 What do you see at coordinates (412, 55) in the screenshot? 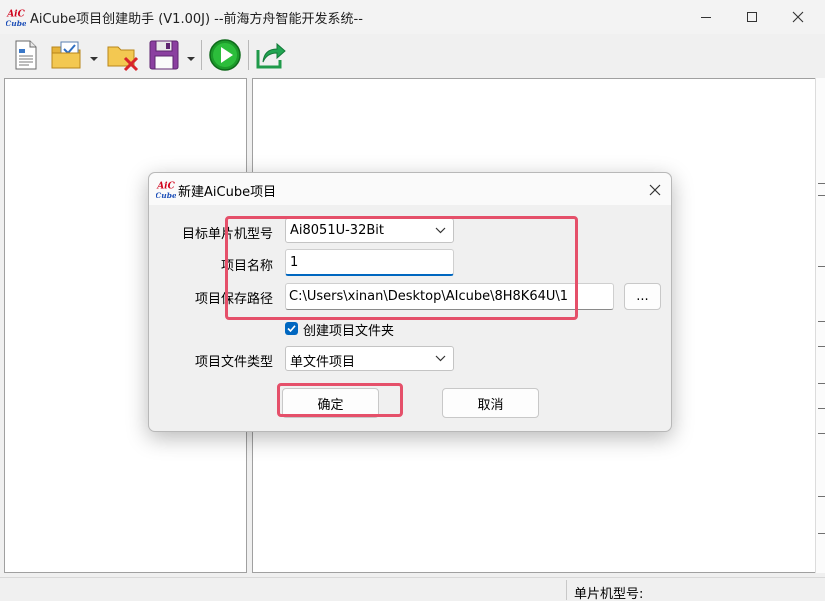
I see `toolbar` at bounding box center [412, 55].